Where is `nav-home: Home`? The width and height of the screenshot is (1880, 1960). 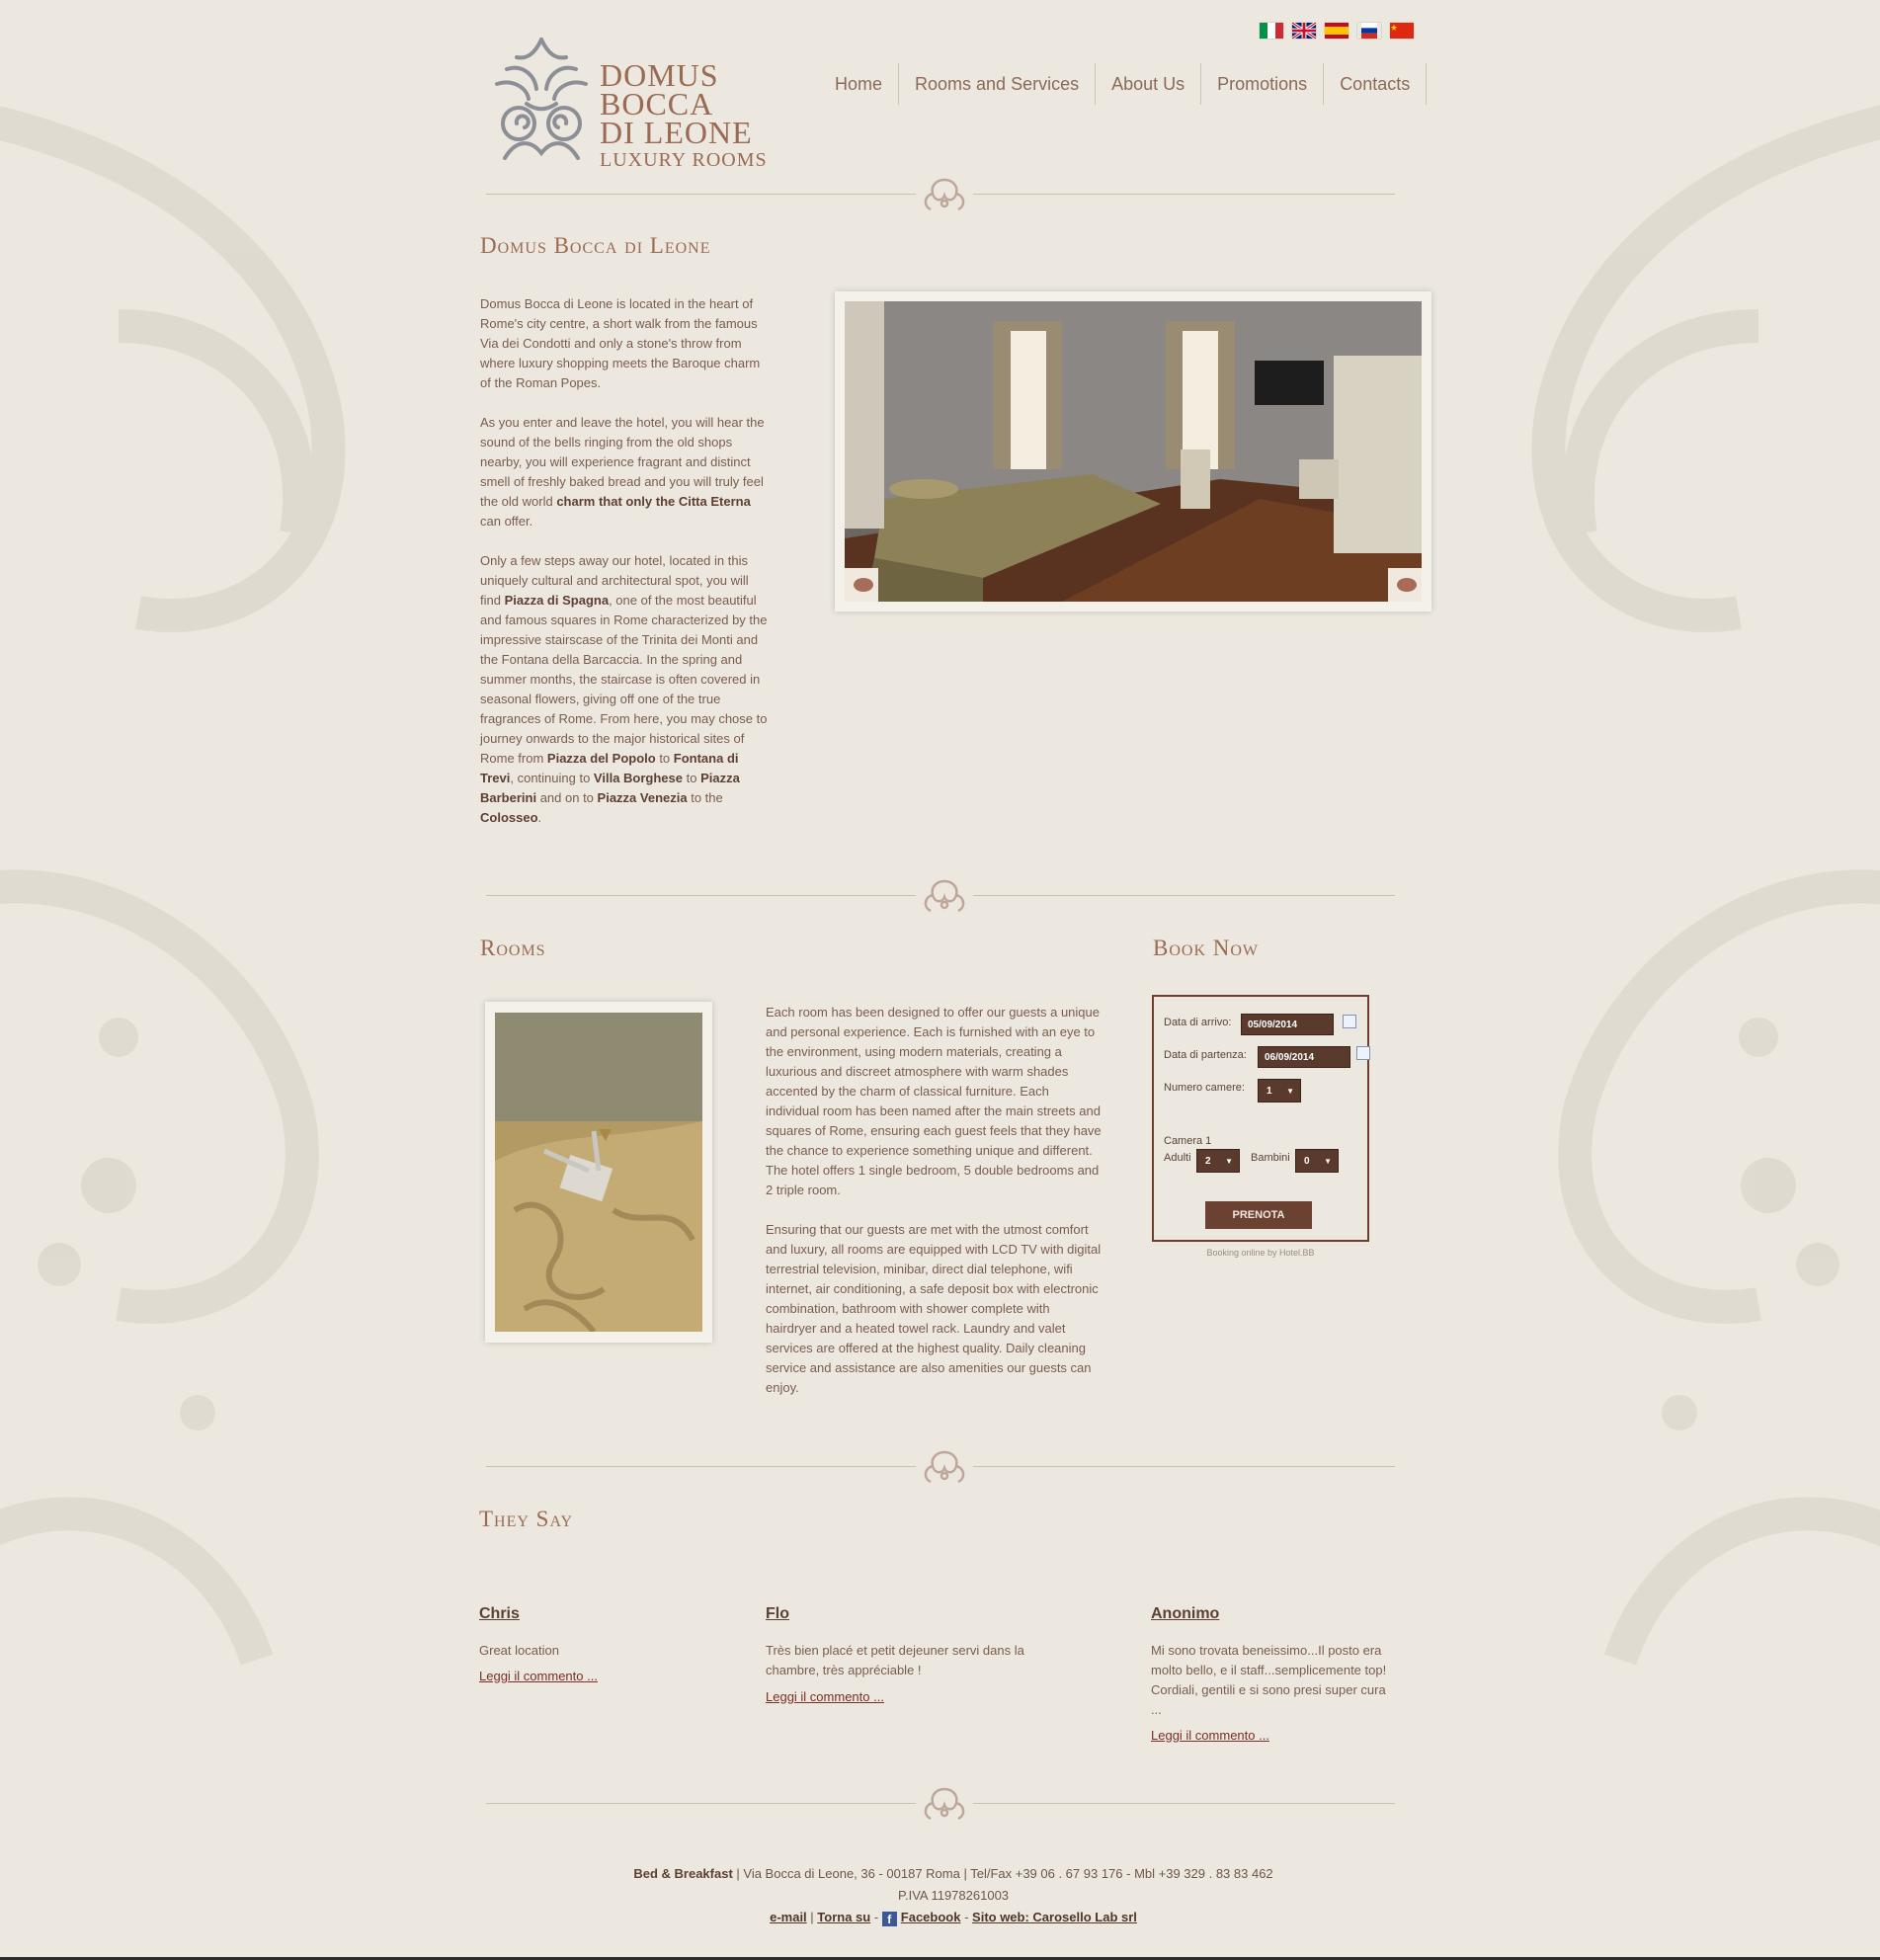 nav-home: Home is located at coordinates (859, 84).